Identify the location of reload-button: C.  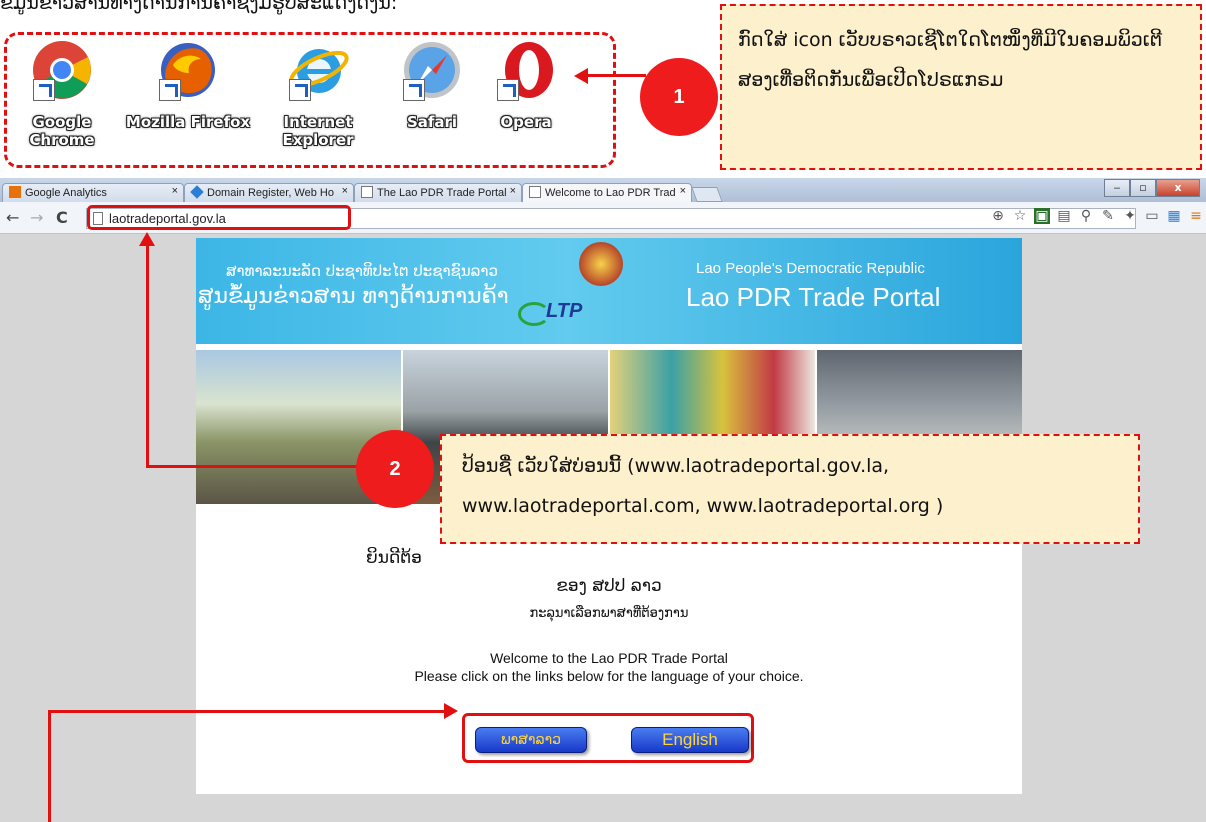
(62, 217).